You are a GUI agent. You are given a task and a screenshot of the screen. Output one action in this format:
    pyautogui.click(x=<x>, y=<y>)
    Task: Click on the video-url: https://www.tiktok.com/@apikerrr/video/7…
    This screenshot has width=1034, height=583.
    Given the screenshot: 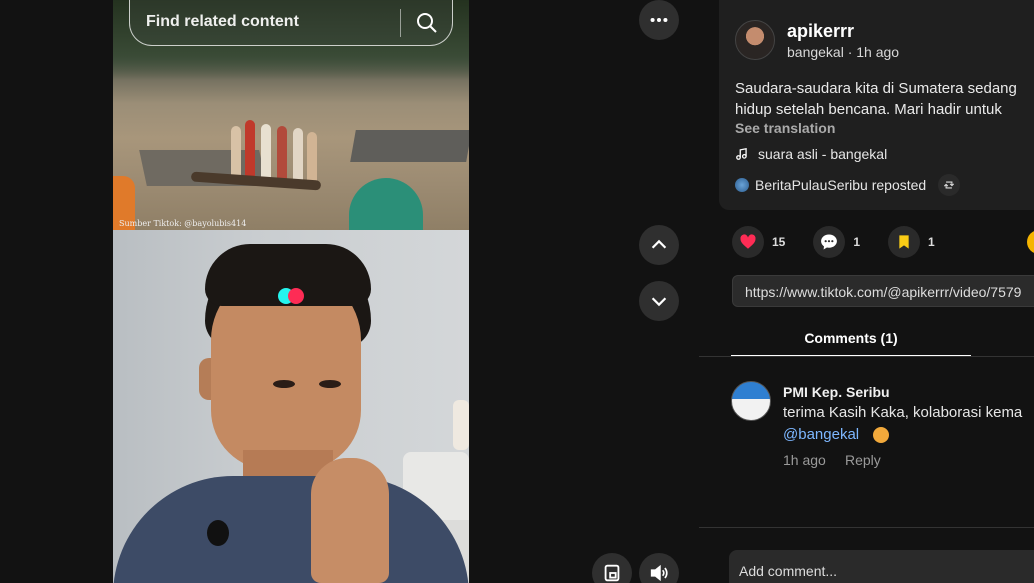 What is the action you would take?
    pyautogui.click(x=883, y=292)
    